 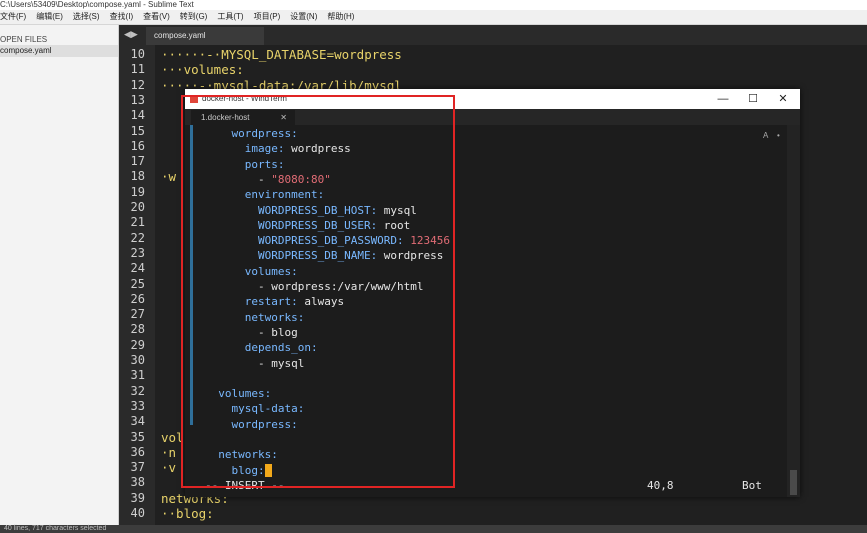 I want to click on code-line: ·n, so click(x=169, y=452).